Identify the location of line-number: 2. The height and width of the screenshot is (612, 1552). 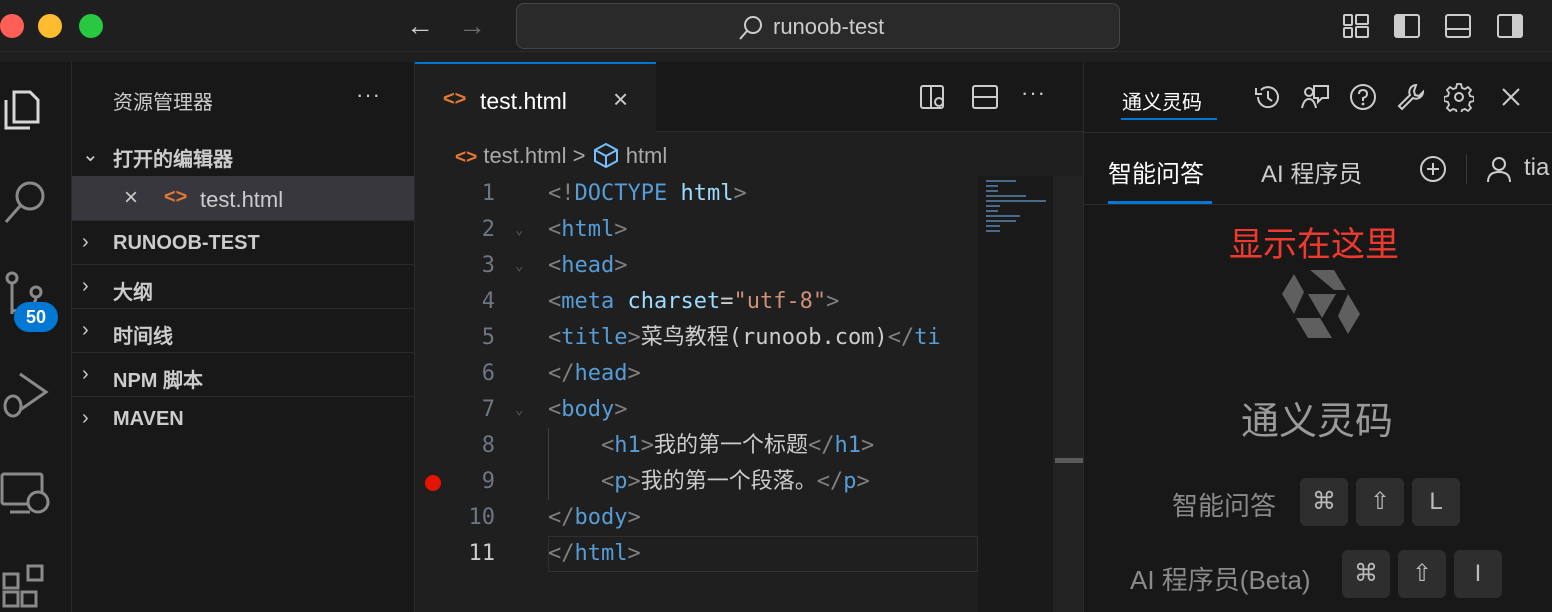
(488, 229).